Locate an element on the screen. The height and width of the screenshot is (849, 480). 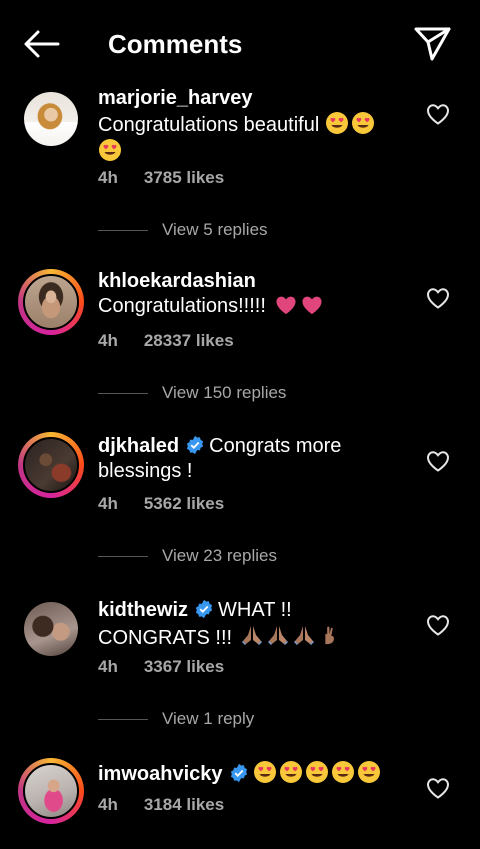
comment-meta: 4h 5362 likes is located at coordinates (161, 504).